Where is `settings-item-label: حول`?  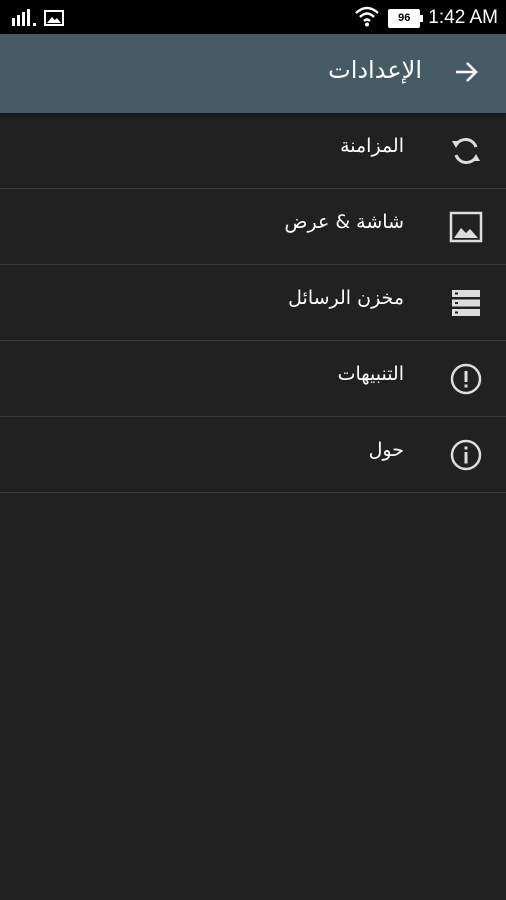 settings-item-label: حول is located at coordinates (386, 450).